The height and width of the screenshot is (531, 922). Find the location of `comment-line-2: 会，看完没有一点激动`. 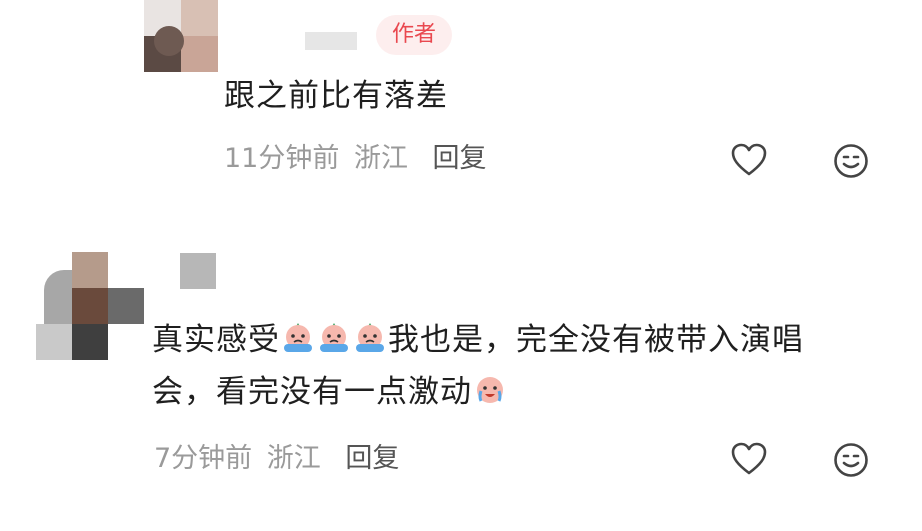

comment-line-2: 会，看完没有一点激动 is located at coordinates (478, 392).